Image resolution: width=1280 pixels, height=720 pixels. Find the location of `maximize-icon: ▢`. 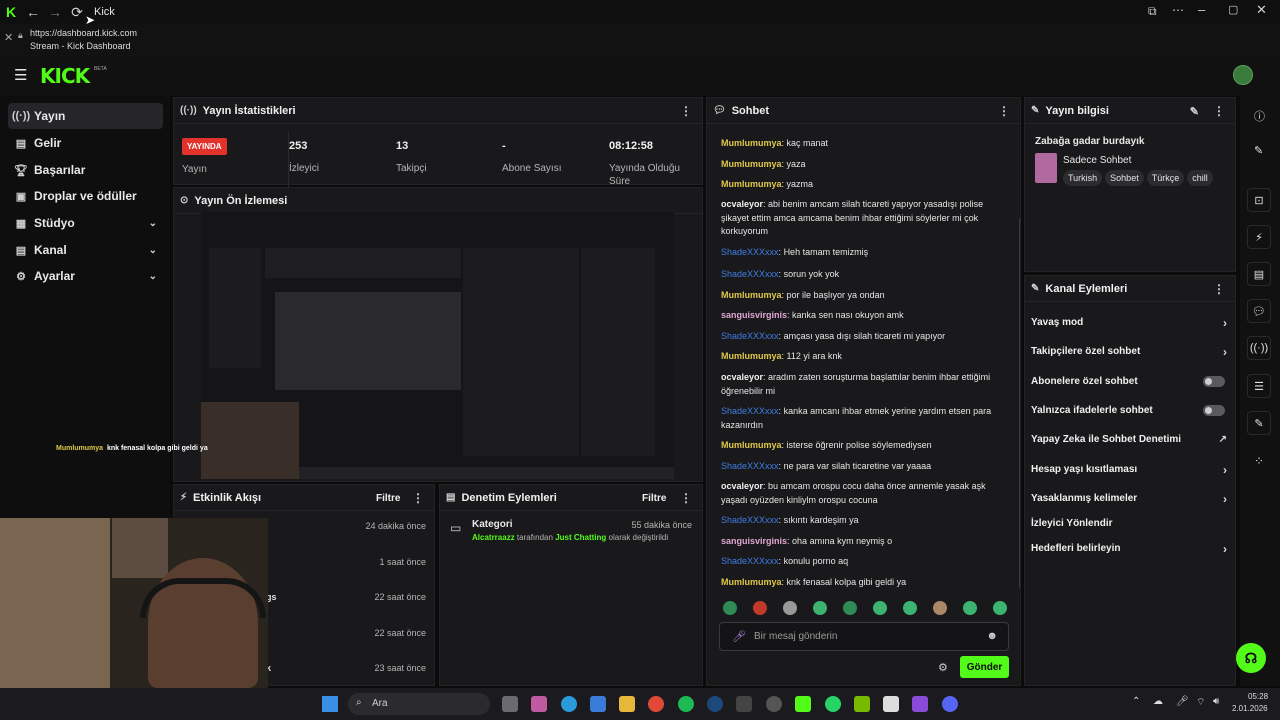

maximize-icon: ▢ is located at coordinates (1233, 9).